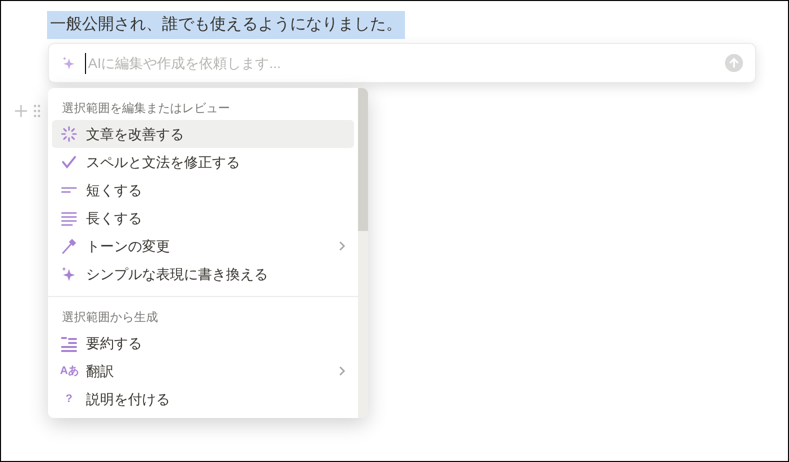  I want to click on menu-item-label: 文章を改善する, so click(135, 134).